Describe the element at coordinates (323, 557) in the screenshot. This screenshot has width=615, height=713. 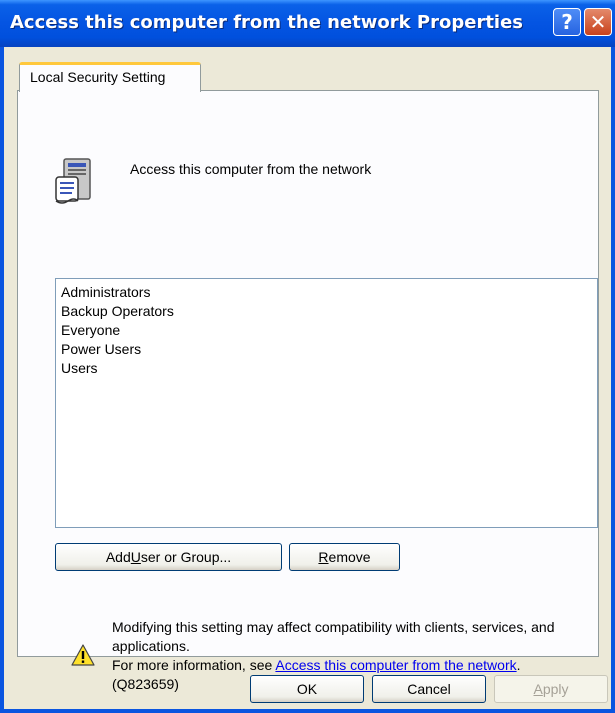
I see `remove-button-accel: R` at that location.